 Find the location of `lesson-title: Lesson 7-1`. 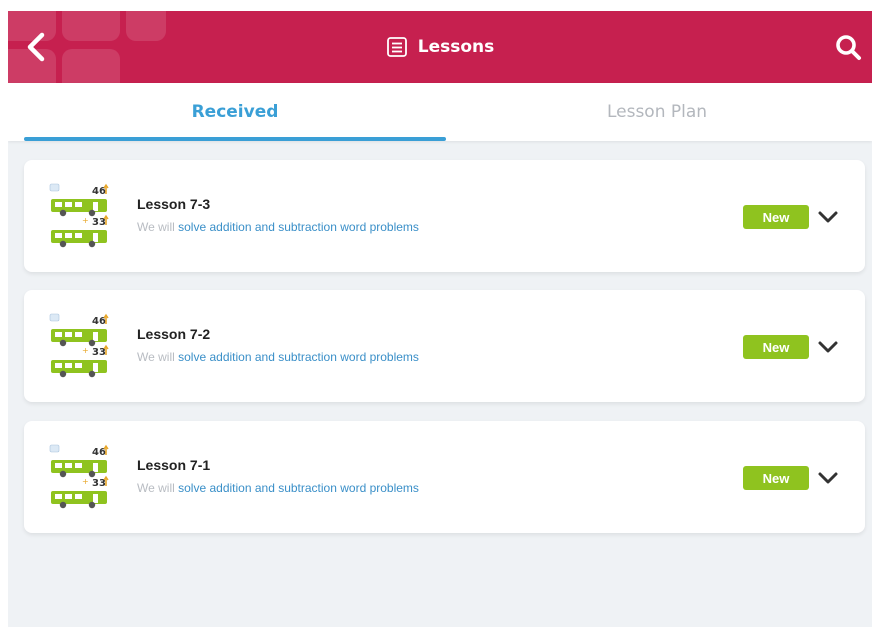

lesson-title: Lesson 7-1 is located at coordinates (174, 465).